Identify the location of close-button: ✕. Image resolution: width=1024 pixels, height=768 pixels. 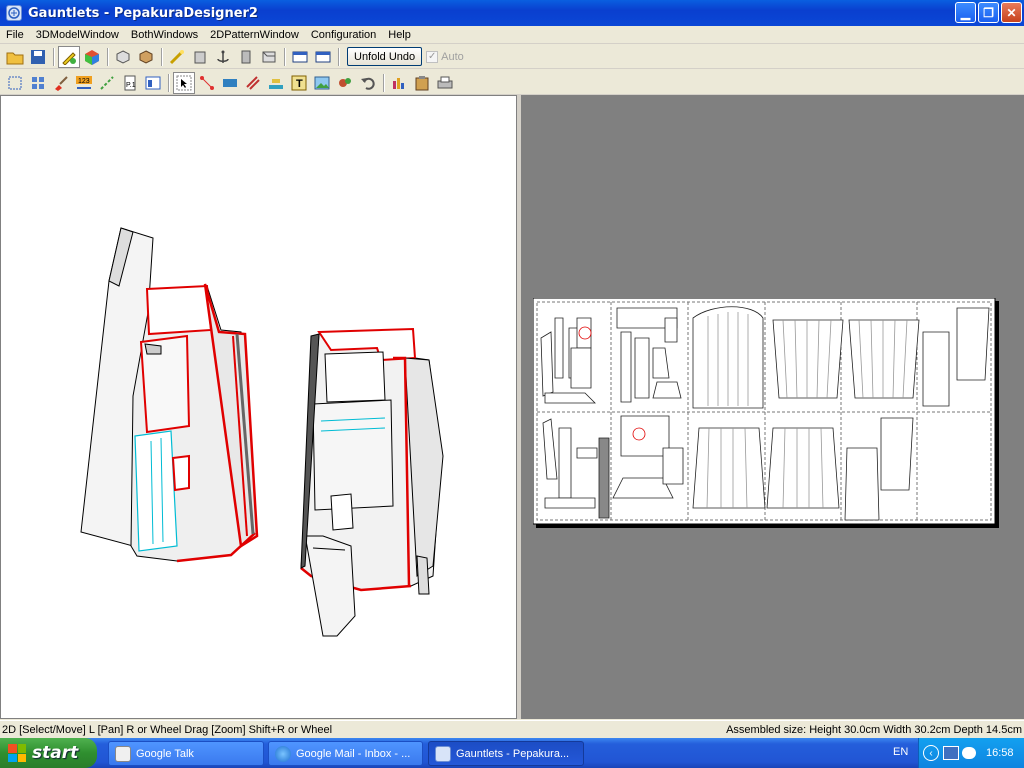
(1011, 12).